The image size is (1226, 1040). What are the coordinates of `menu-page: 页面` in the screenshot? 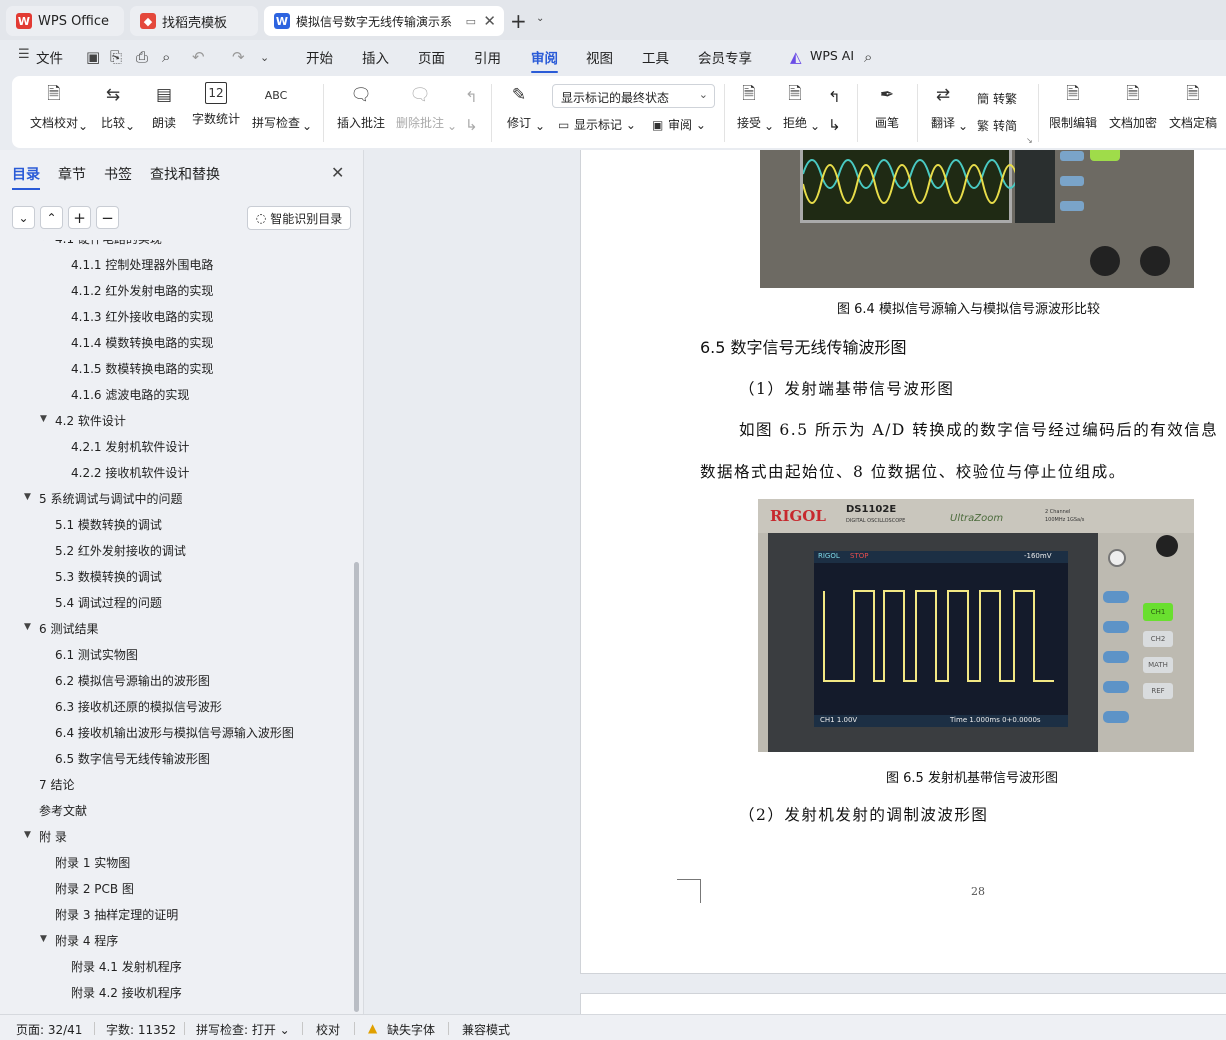 It's located at (431, 57).